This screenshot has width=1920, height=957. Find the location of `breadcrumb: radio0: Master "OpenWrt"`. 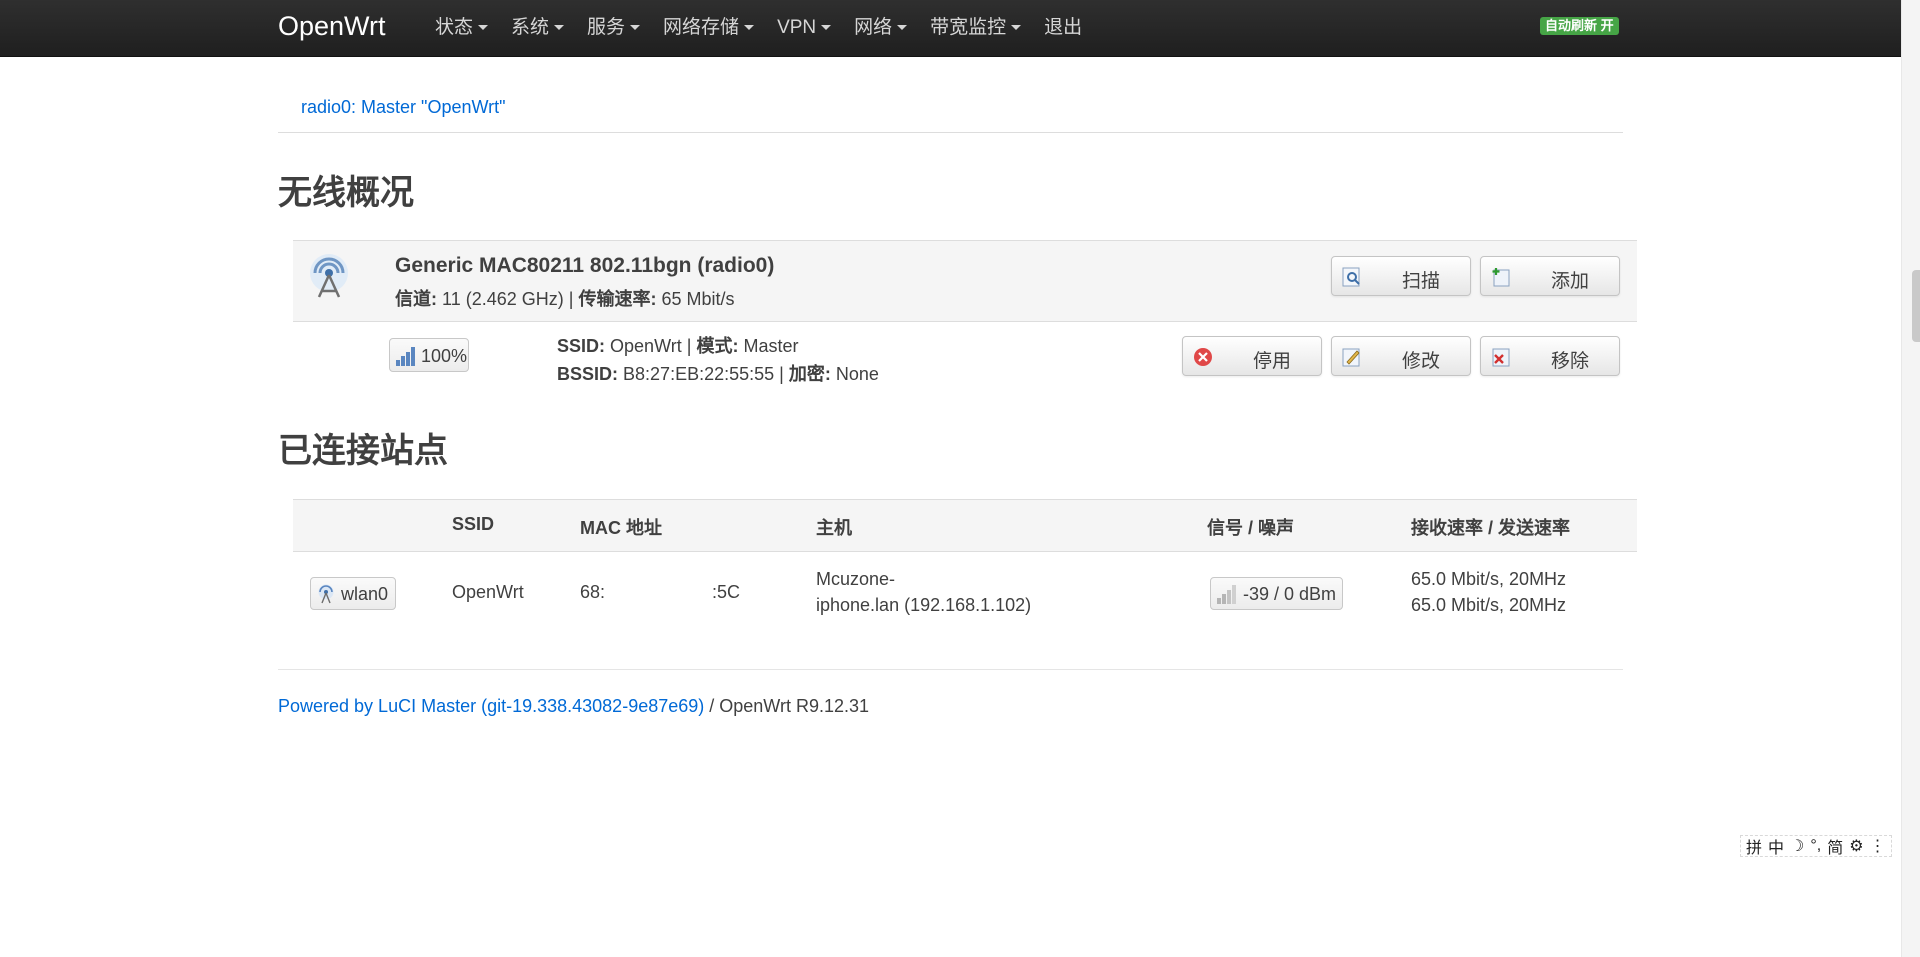

breadcrumb: radio0: Master "OpenWrt" is located at coordinates (950, 110).